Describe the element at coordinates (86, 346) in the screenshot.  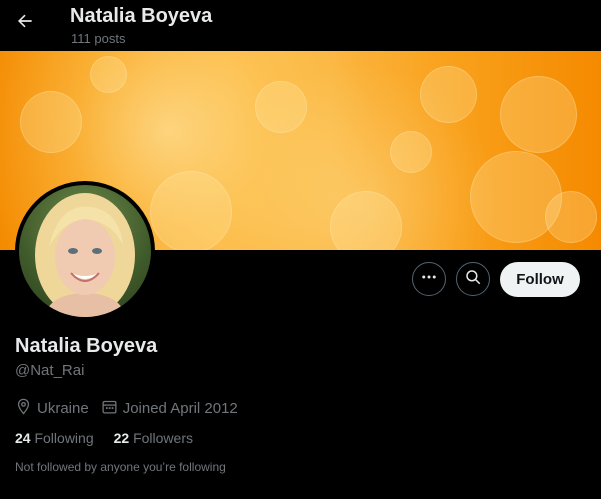
I see `profile-name: Natalia Boyeva` at that location.